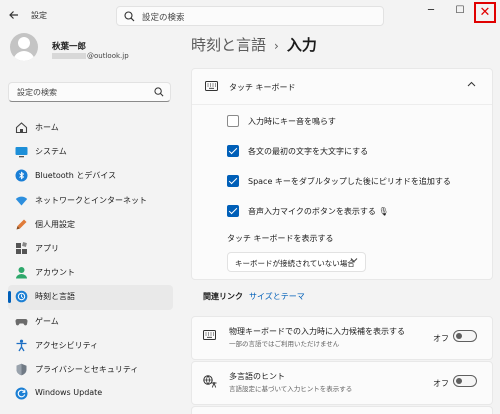 This screenshot has height=414, width=500. What do you see at coordinates (262, 87) in the screenshot?
I see `touch-keyboard-title: タッチ キーボード` at bounding box center [262, 87].